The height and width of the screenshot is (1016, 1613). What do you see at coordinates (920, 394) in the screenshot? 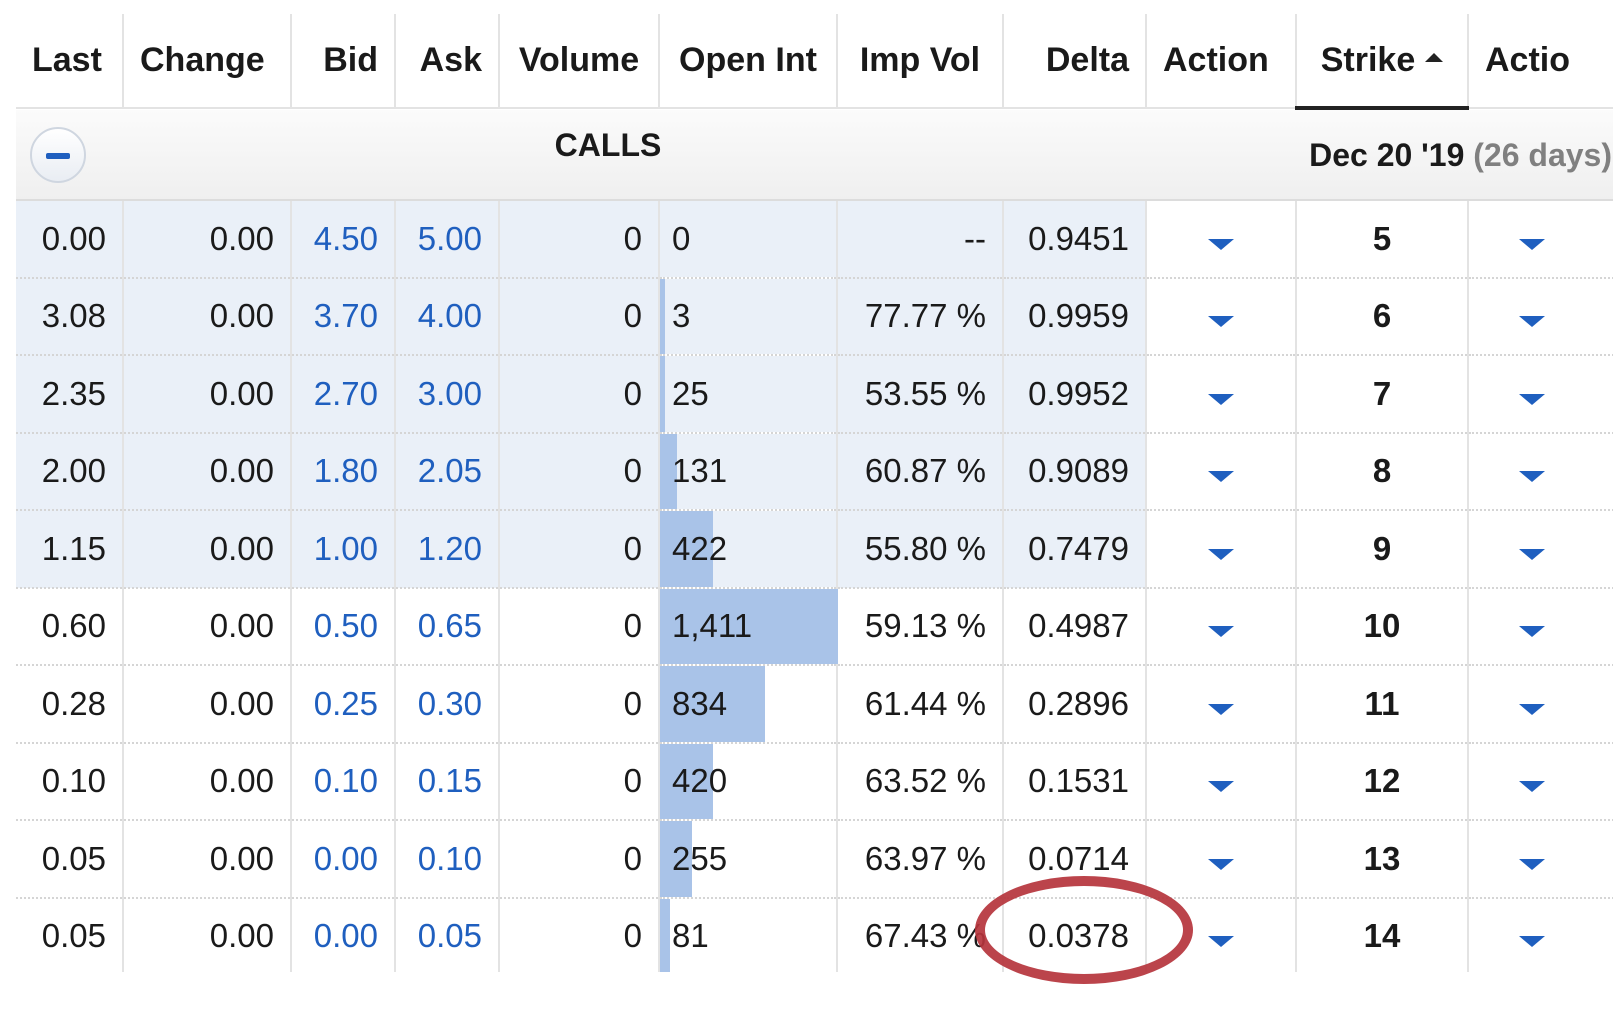
I see `cell-imp-vol: 53.55 %` at bounding box center [920, 394].